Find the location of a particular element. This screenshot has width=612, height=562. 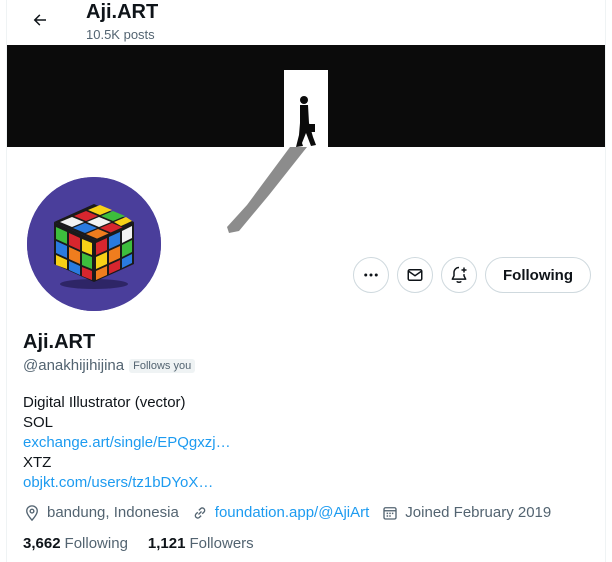

website-link: foundation.app/@AjiArt is located at coordinates (292, 513).